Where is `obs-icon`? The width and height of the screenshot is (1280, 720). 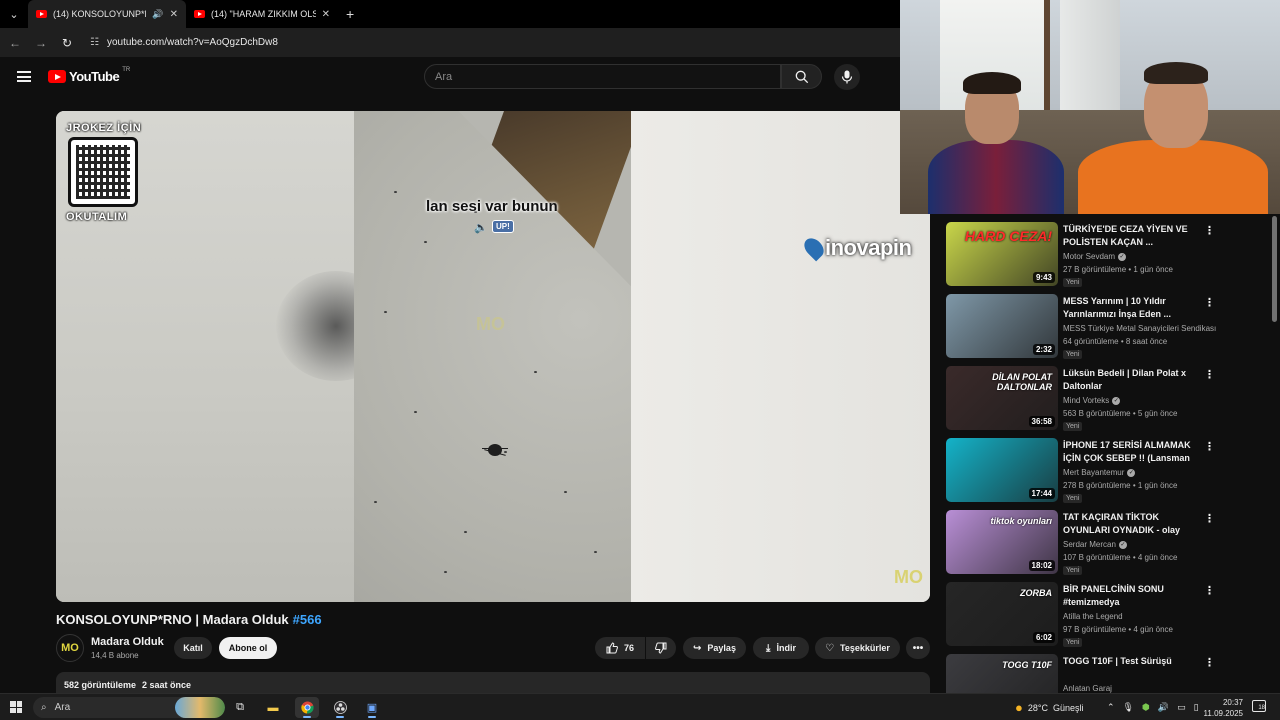 obs-icon is located at coordinates (340, 707).